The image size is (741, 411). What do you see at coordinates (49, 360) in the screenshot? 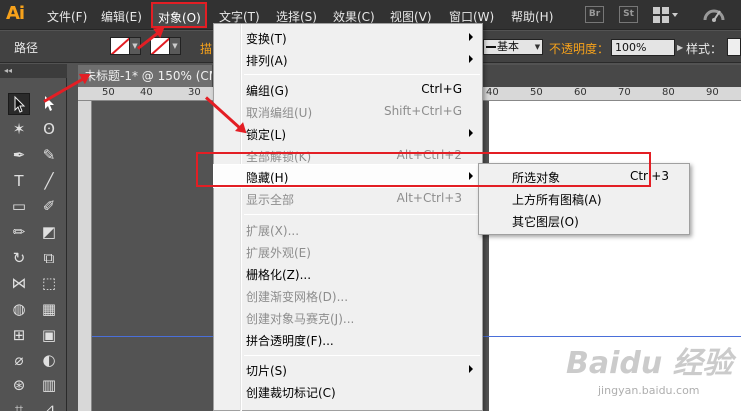
I see `blend-tool-icon: ◐` at bounding box center [49, 360].